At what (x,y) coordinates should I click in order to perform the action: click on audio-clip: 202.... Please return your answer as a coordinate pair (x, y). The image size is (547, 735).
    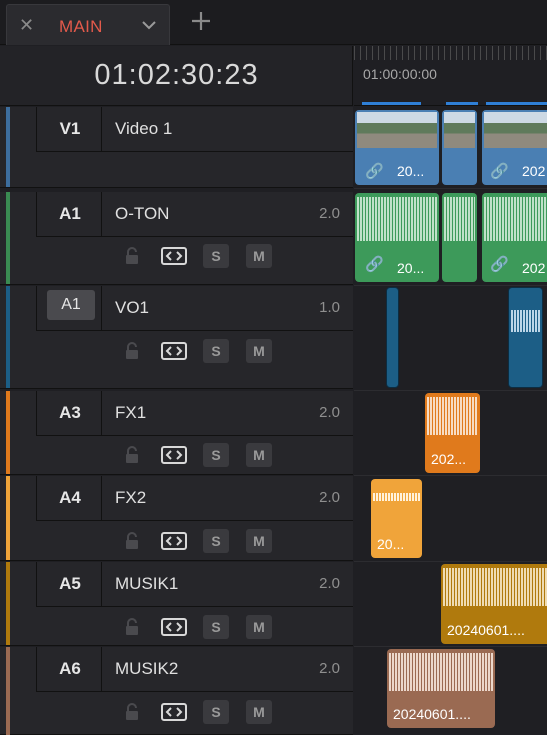
    Looking at the image, I should click on (452, 433).